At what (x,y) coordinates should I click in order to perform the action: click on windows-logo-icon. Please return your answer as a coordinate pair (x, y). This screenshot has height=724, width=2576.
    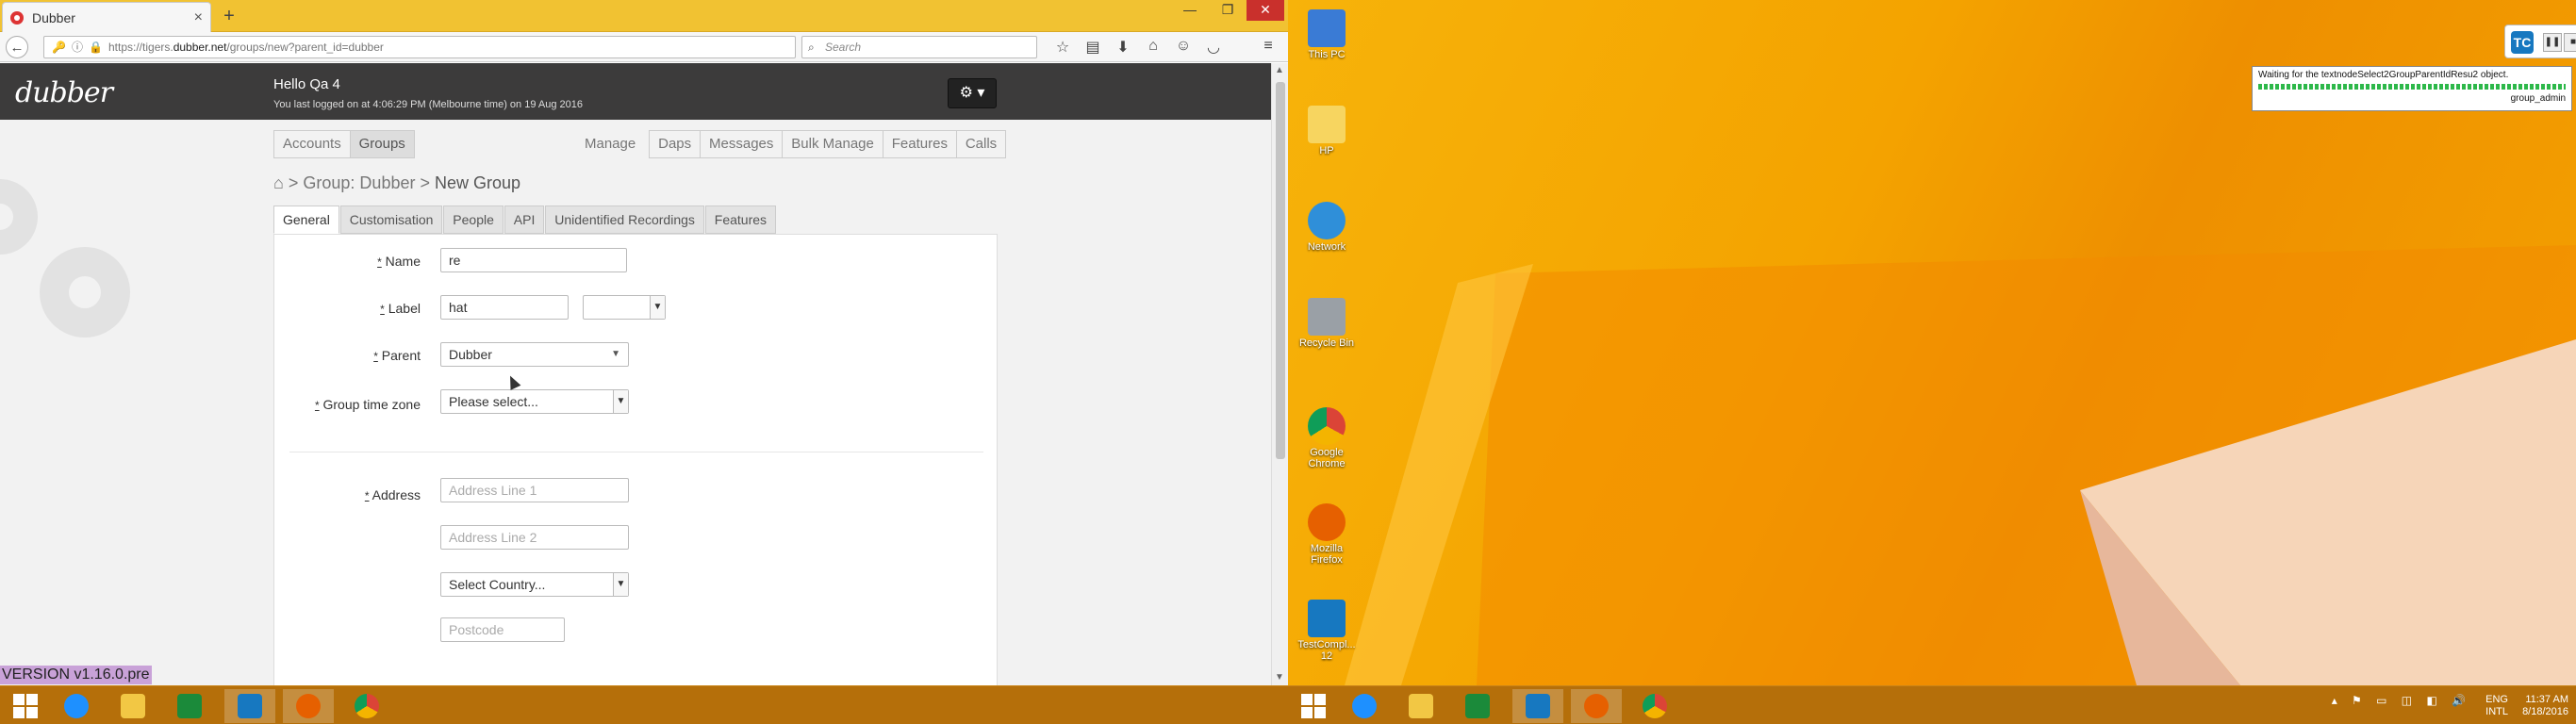
    Looking at the image, I should click on (1313, 706).